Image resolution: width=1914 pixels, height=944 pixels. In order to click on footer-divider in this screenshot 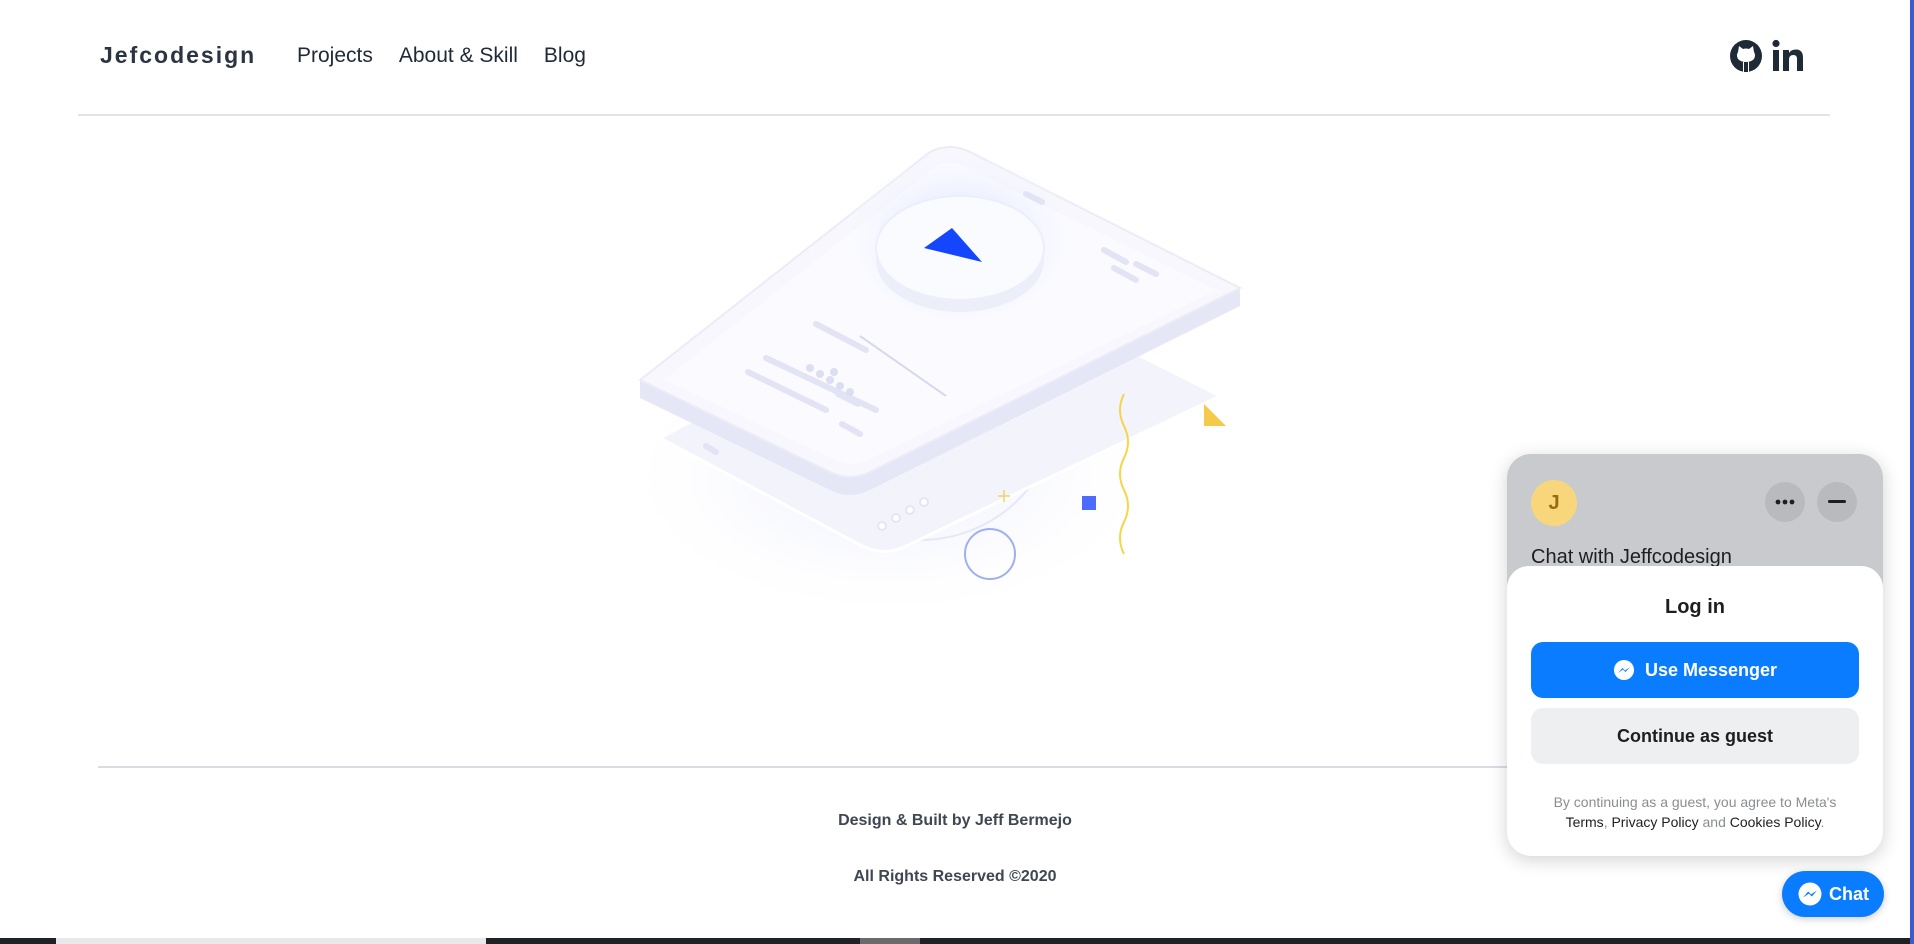, I will do `click(803, 767)`.